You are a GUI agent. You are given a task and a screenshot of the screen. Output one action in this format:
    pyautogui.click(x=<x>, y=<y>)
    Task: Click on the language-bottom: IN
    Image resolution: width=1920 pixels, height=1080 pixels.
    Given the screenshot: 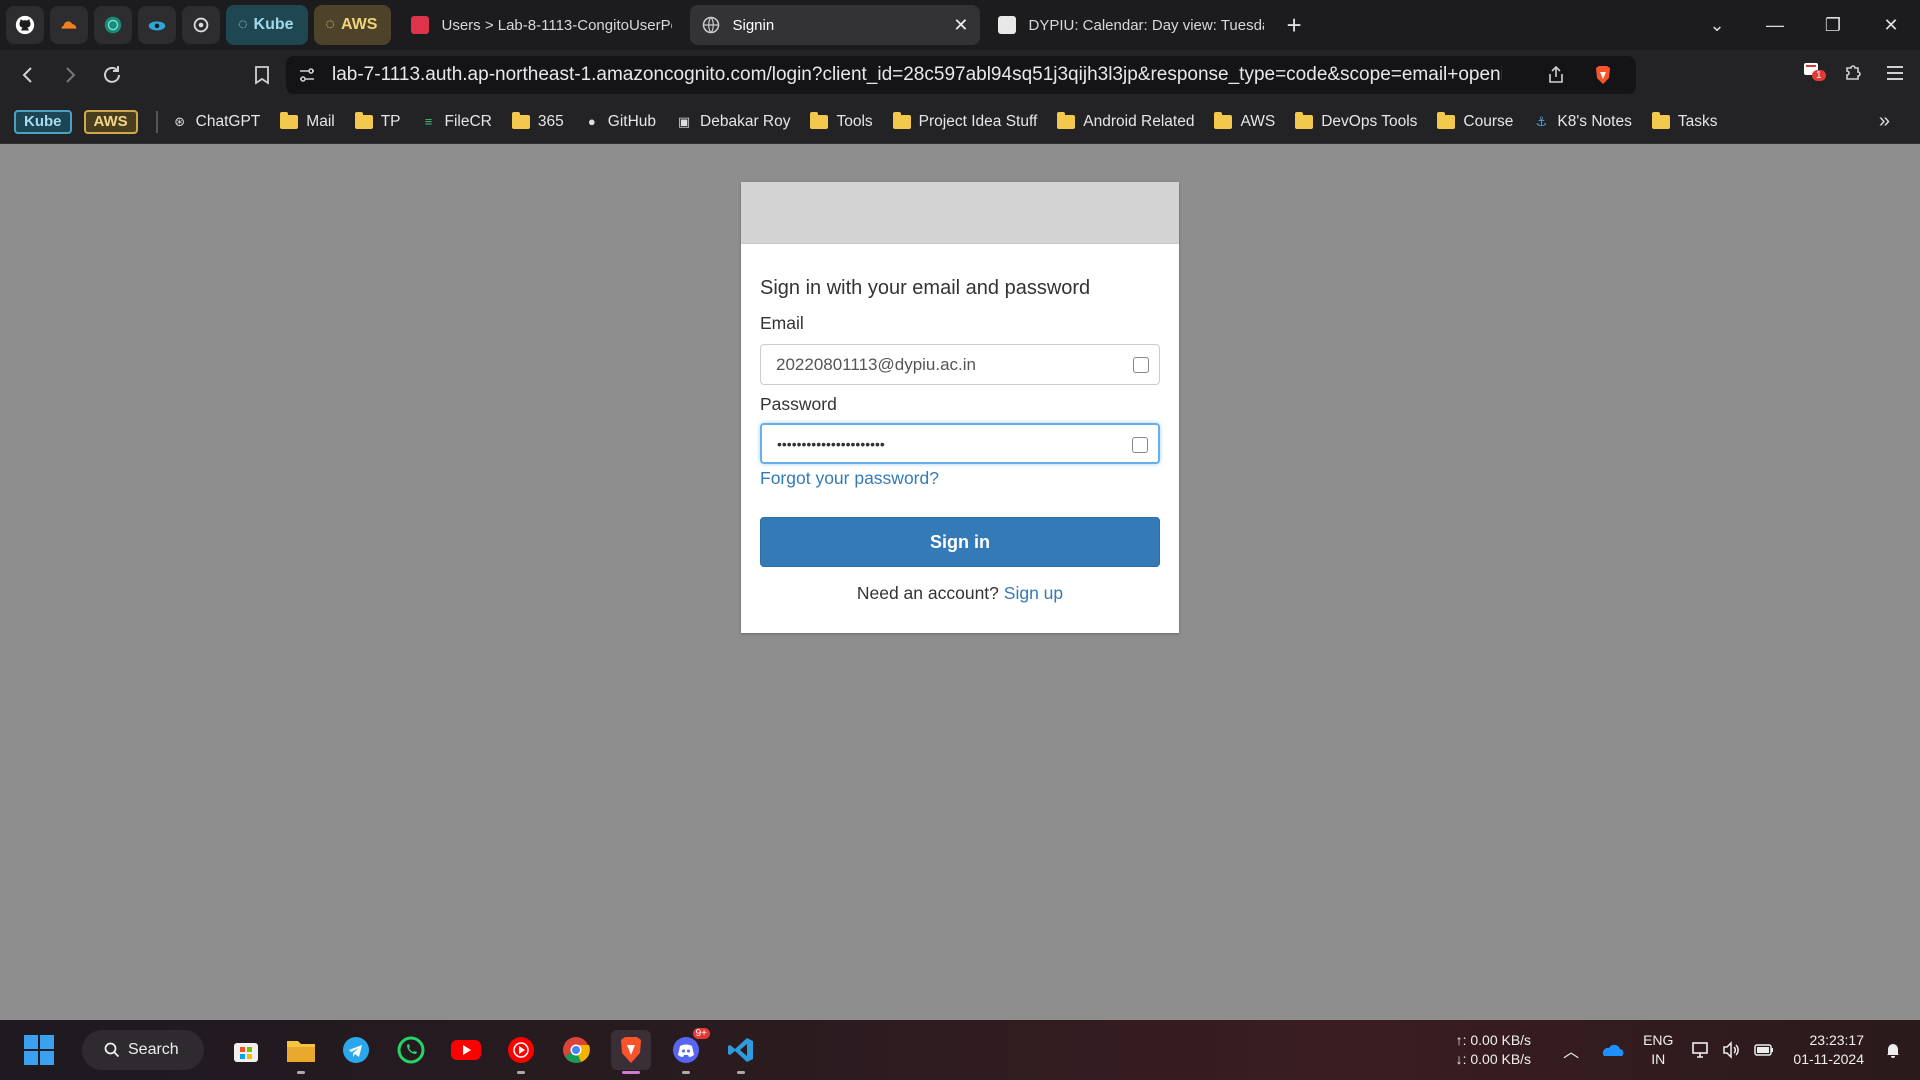 What is the action you would take?
    pyautogui.click(x=1658, y=1059)
    